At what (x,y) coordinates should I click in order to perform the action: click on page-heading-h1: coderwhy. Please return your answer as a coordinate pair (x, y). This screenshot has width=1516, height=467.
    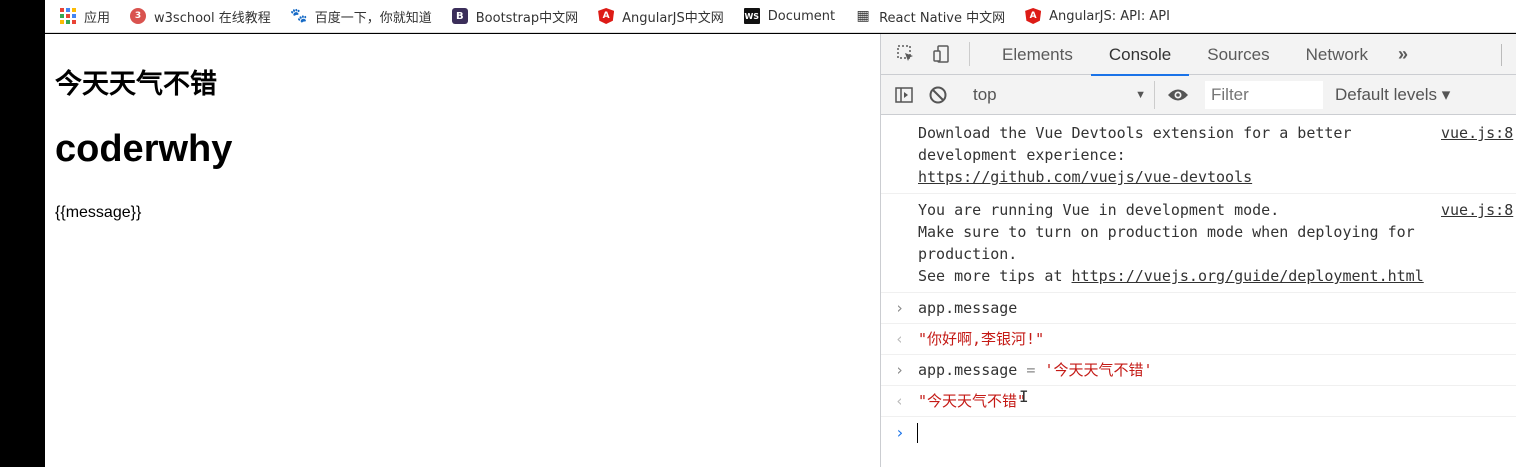
    Looking at the image, I should click on (144, 149).